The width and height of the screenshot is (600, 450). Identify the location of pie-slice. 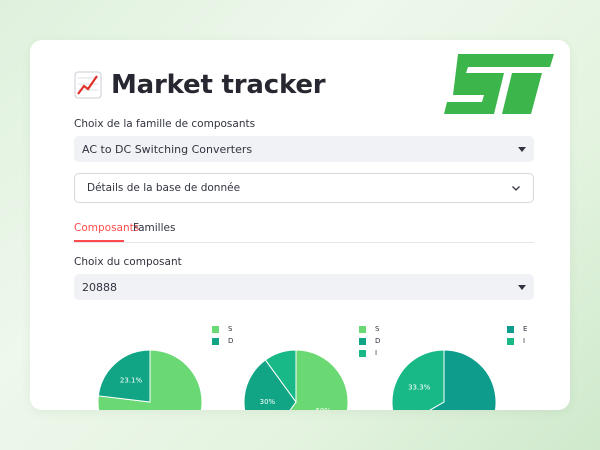
(418, 379).